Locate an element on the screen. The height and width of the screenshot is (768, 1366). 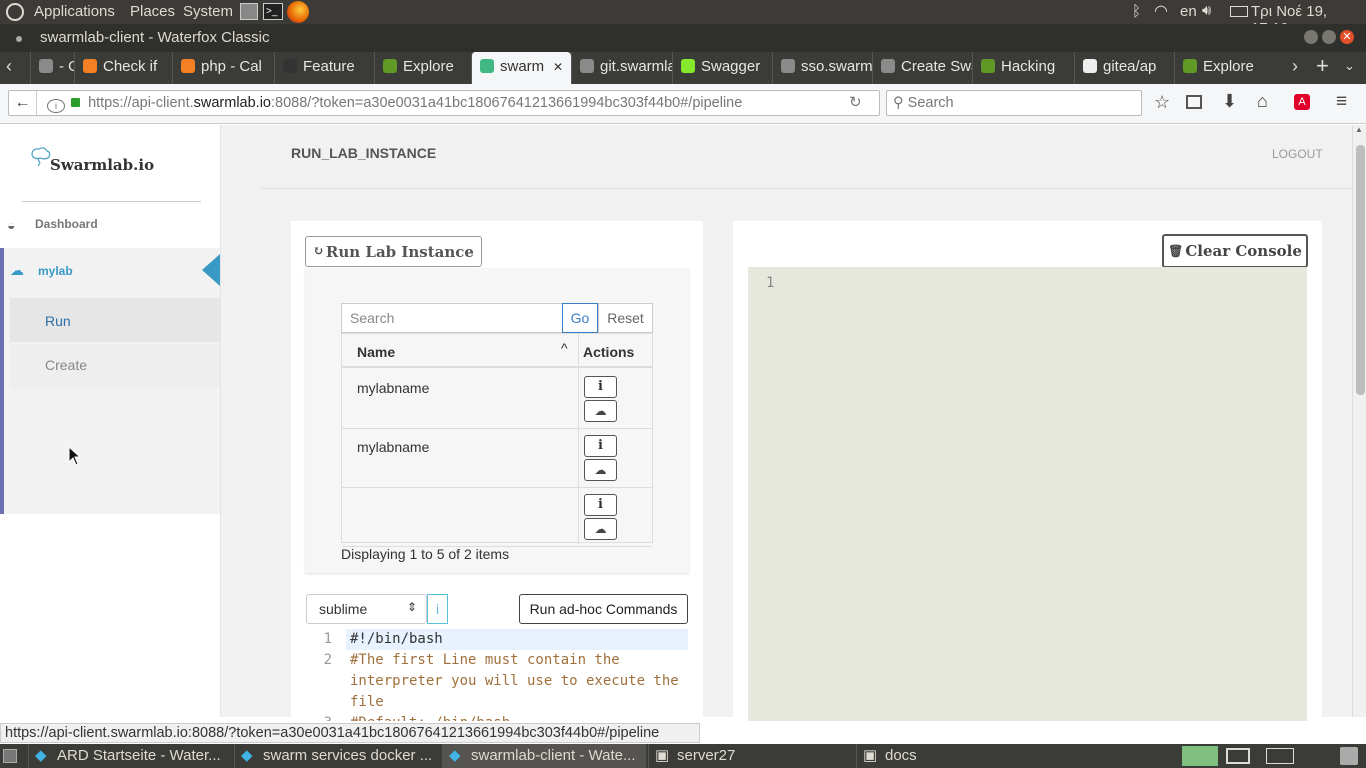
editor-line-number: 2 is located at coordinates (327, 660).